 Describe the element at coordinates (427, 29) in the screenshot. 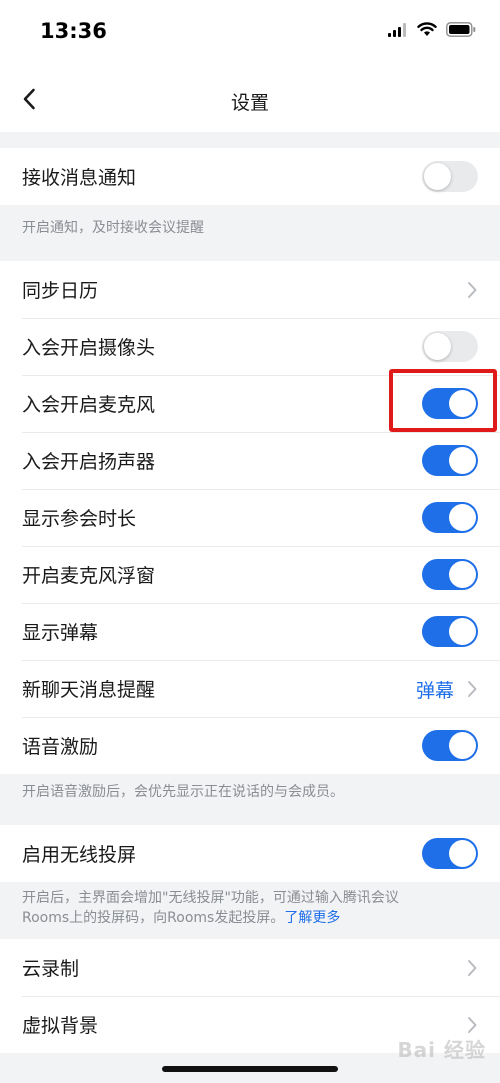

I see `wifi-icon` at that location.